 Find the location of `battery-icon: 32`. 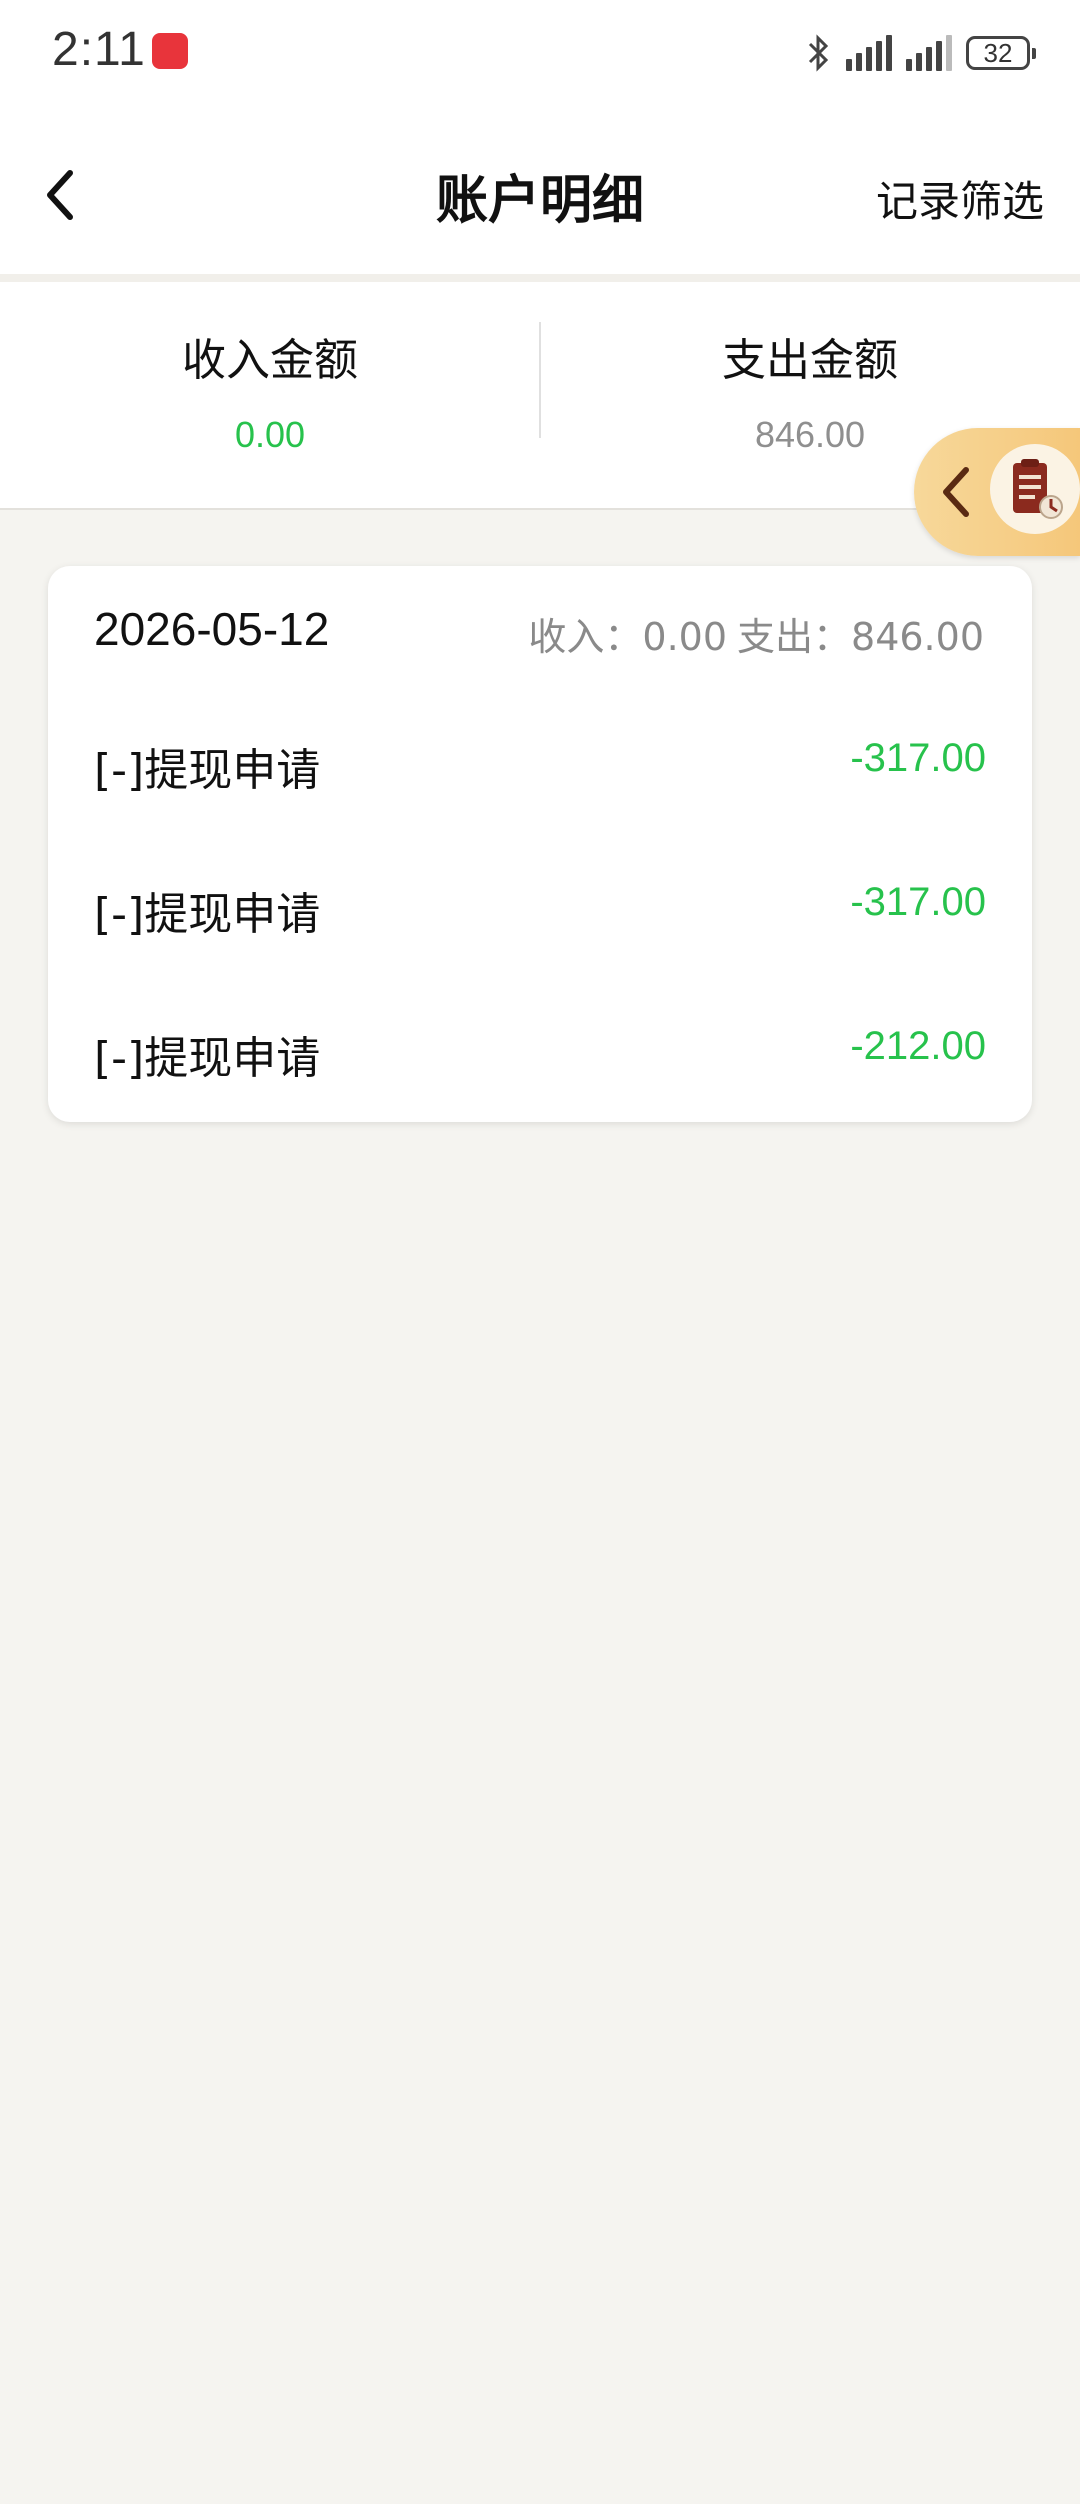

battery-icon: 32 is located at coordinates (1001, 53).